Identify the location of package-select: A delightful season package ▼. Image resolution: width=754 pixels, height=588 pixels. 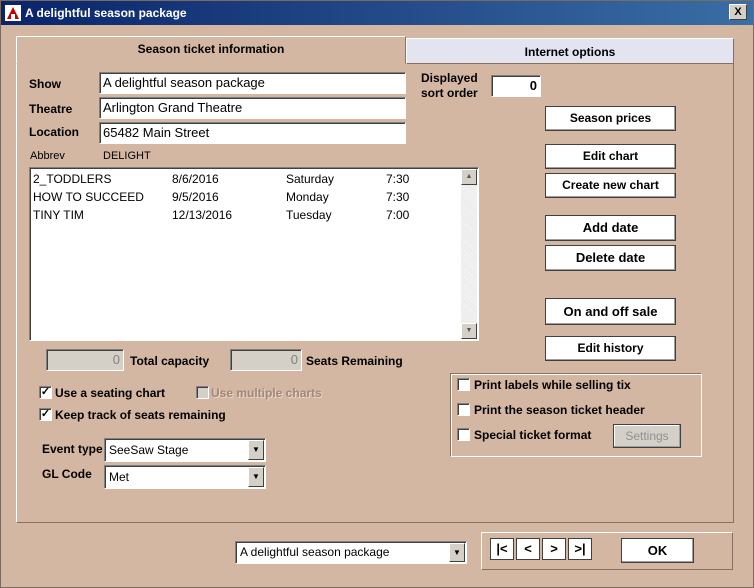
(351, 552).